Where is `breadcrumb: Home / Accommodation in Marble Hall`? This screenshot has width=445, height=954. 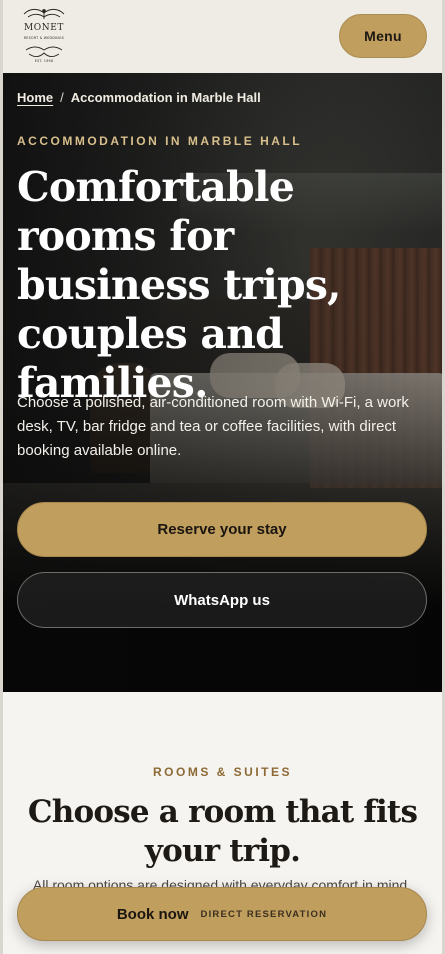
breadcrumb: Home / Accommodation in Marble Hall is located at coordinates (139, 97).